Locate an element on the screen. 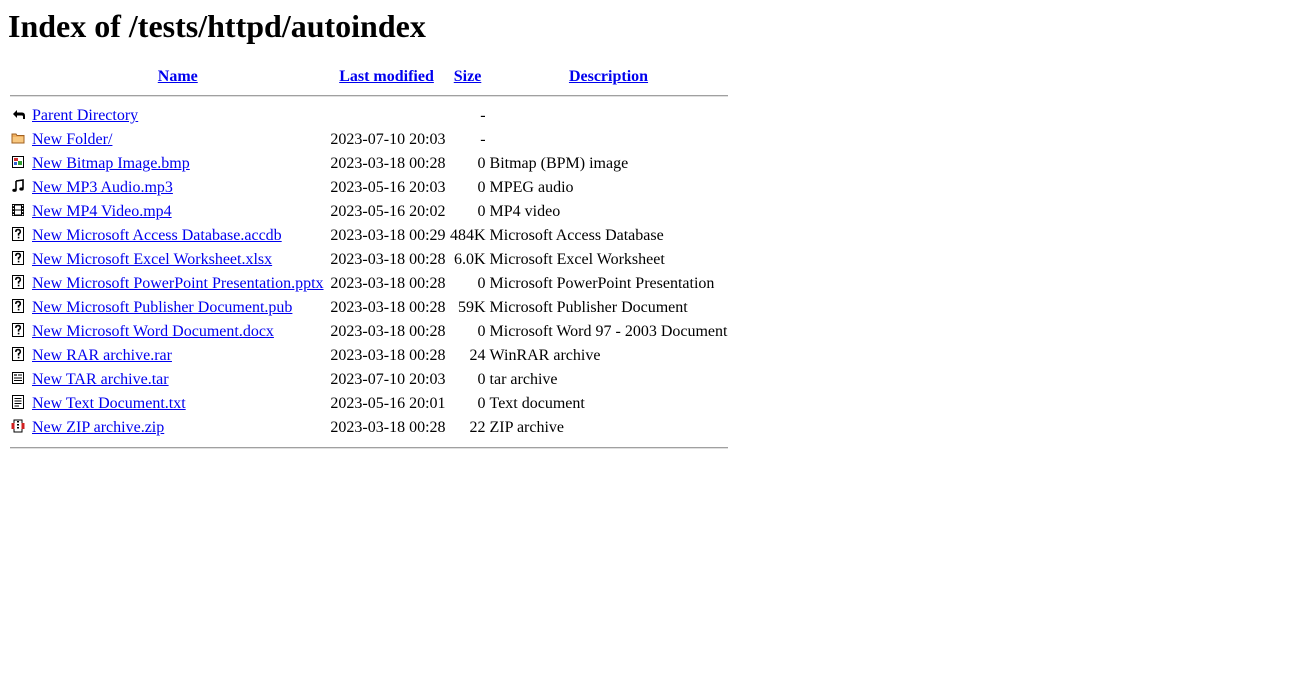 The height and width of the screenshot is (676, 1306). file-link: New Microsoft Publisher Document.pub is located at coordinates (162, 307).